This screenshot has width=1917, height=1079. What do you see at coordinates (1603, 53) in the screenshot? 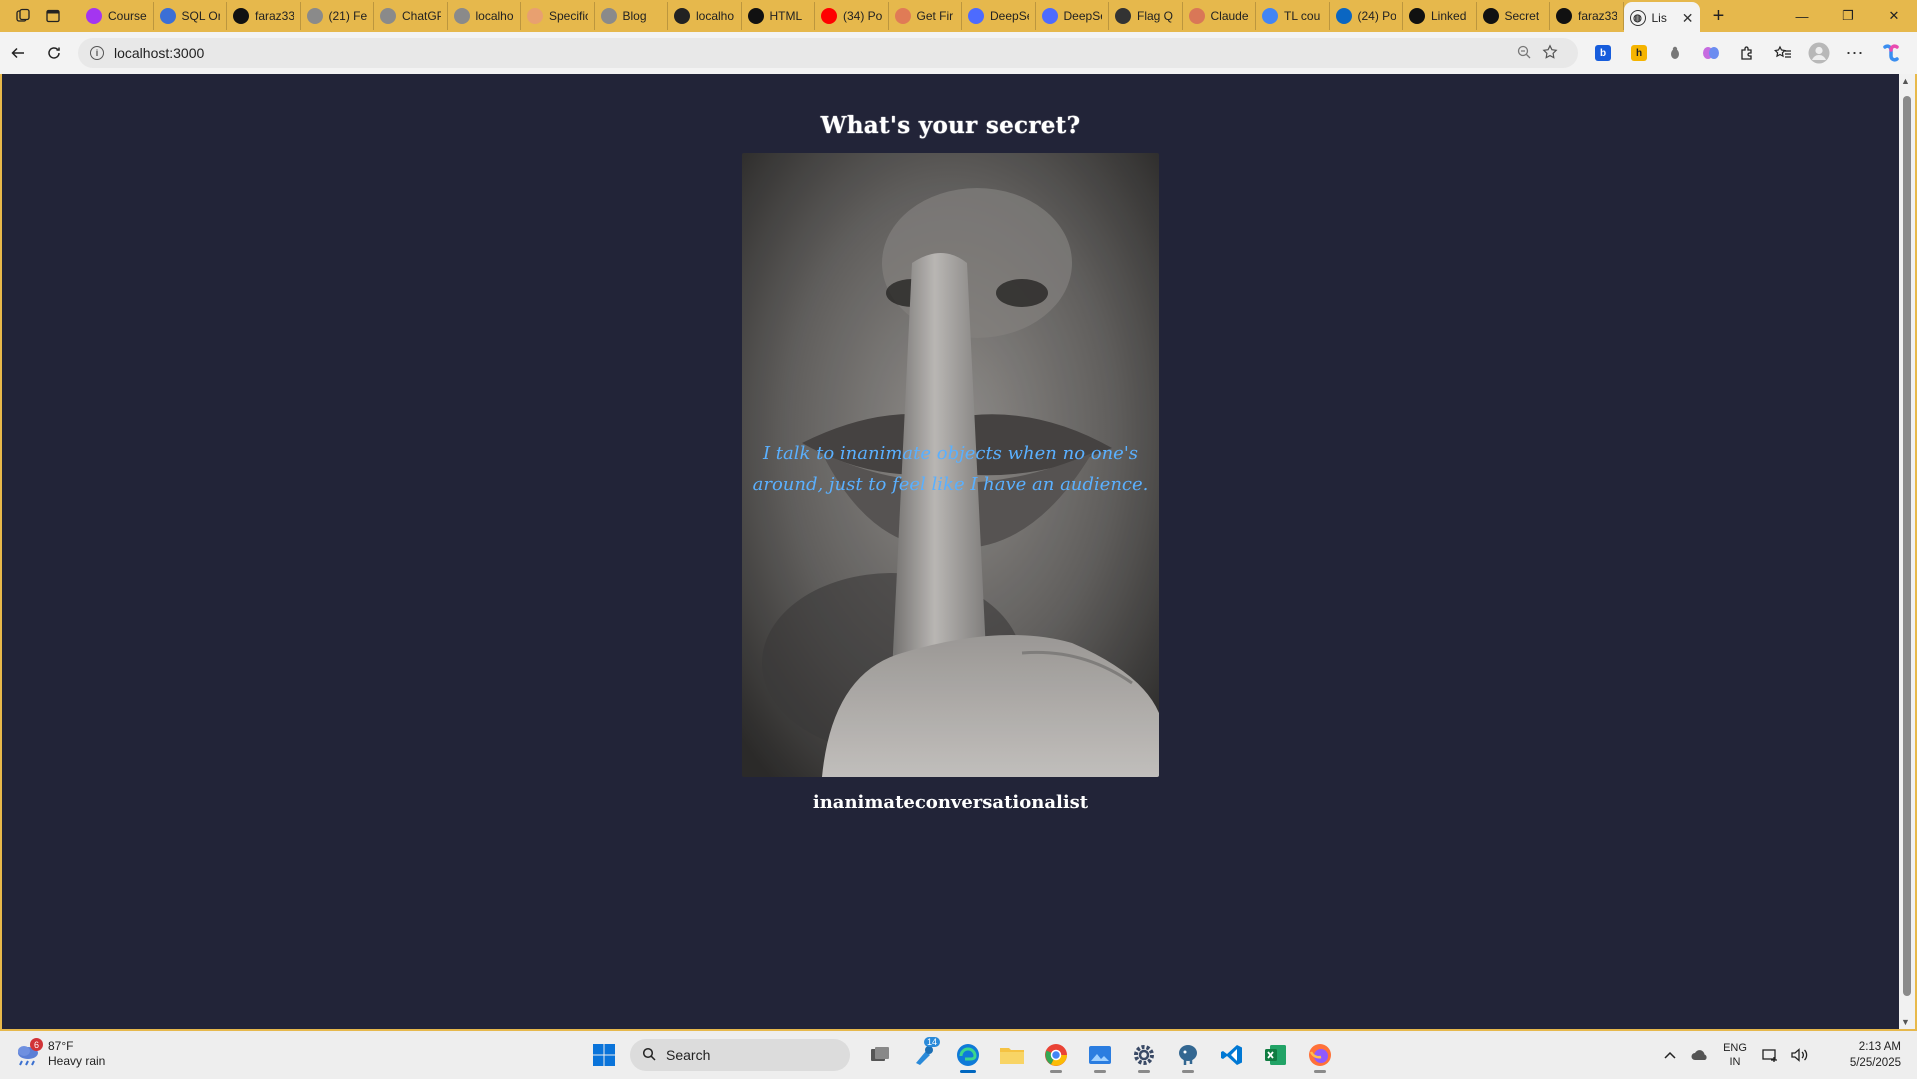
I see `extension-bitwarden-icon: b` at bounding box center [1603, 53].